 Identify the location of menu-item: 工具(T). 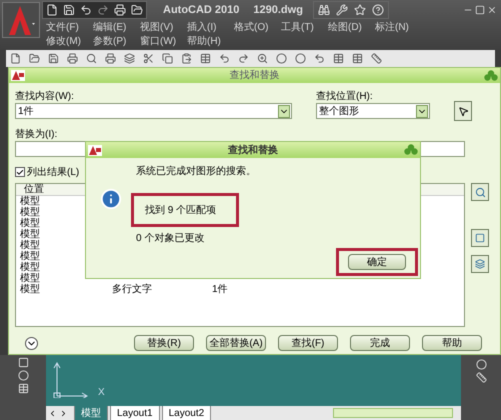
(304, 27).